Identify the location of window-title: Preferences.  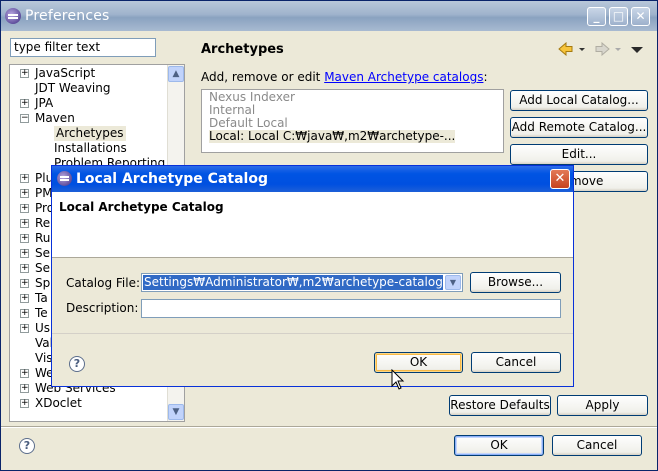
(67, 16).